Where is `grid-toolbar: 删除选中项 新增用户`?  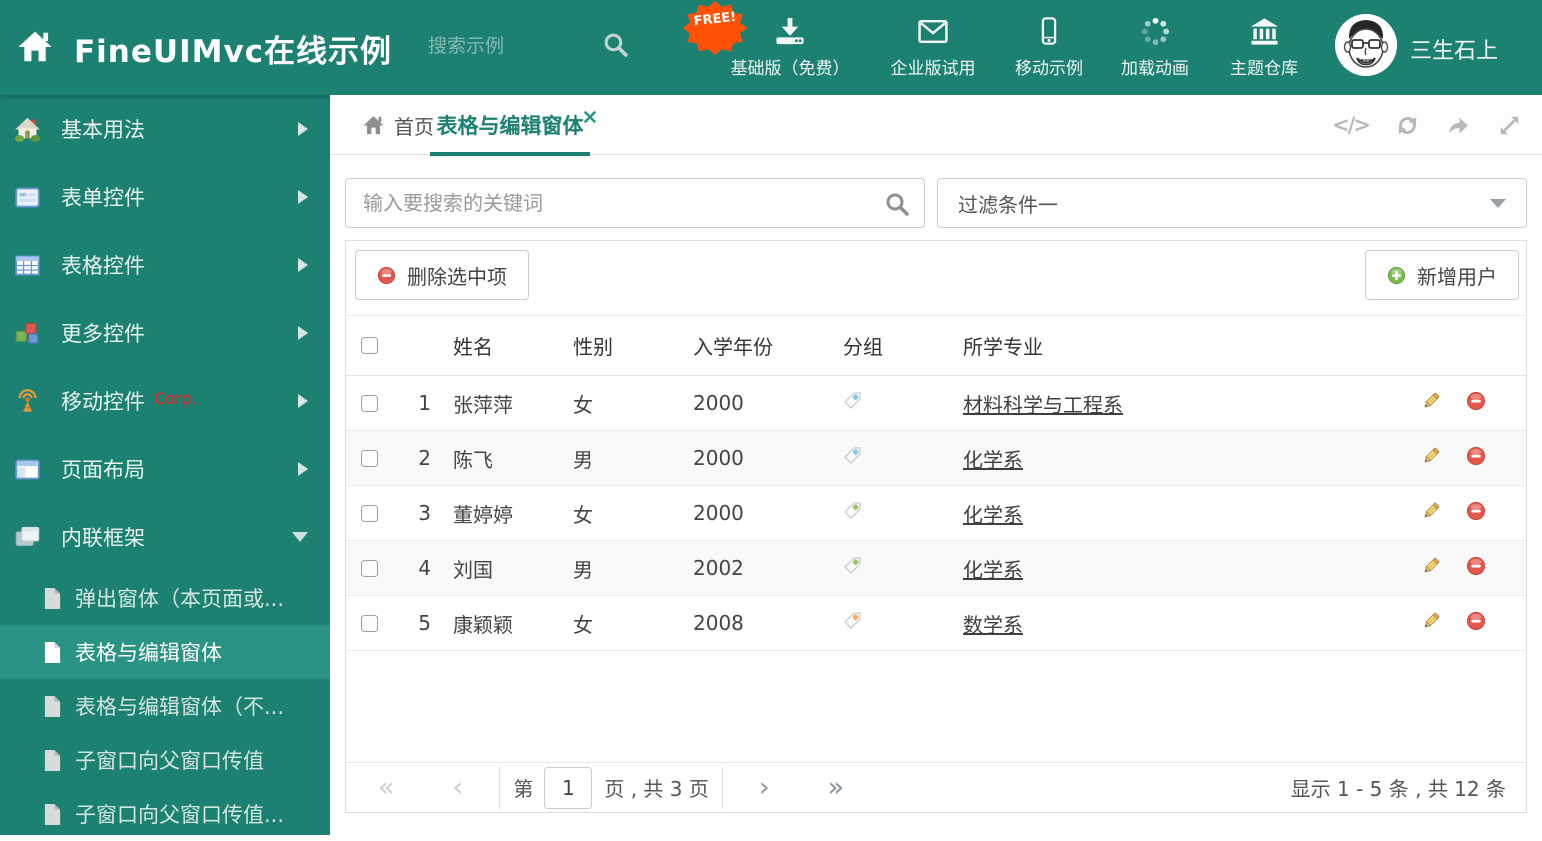 grid-toolbar: 删除选中项 新增用户 is located at coordinates (936, 278).